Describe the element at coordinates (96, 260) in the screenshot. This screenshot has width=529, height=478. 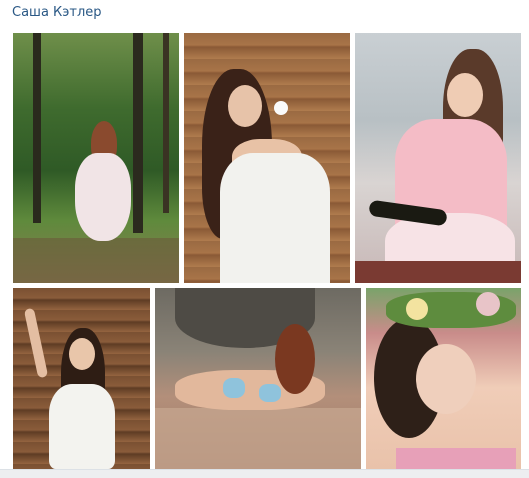
I see `ground` at that location.